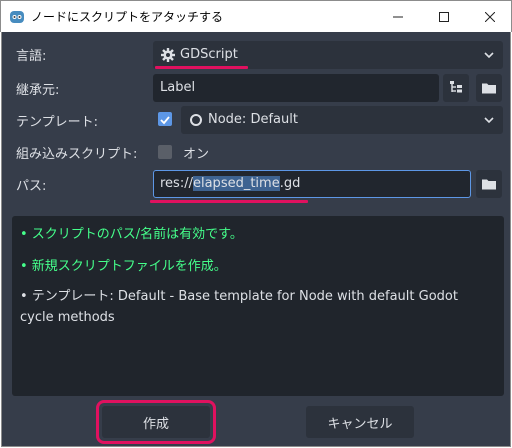  What do you see at coordinates (360, 422) in the screenshot?
I see `cancel-button: キャンセル` at bounding box center [360, 422].